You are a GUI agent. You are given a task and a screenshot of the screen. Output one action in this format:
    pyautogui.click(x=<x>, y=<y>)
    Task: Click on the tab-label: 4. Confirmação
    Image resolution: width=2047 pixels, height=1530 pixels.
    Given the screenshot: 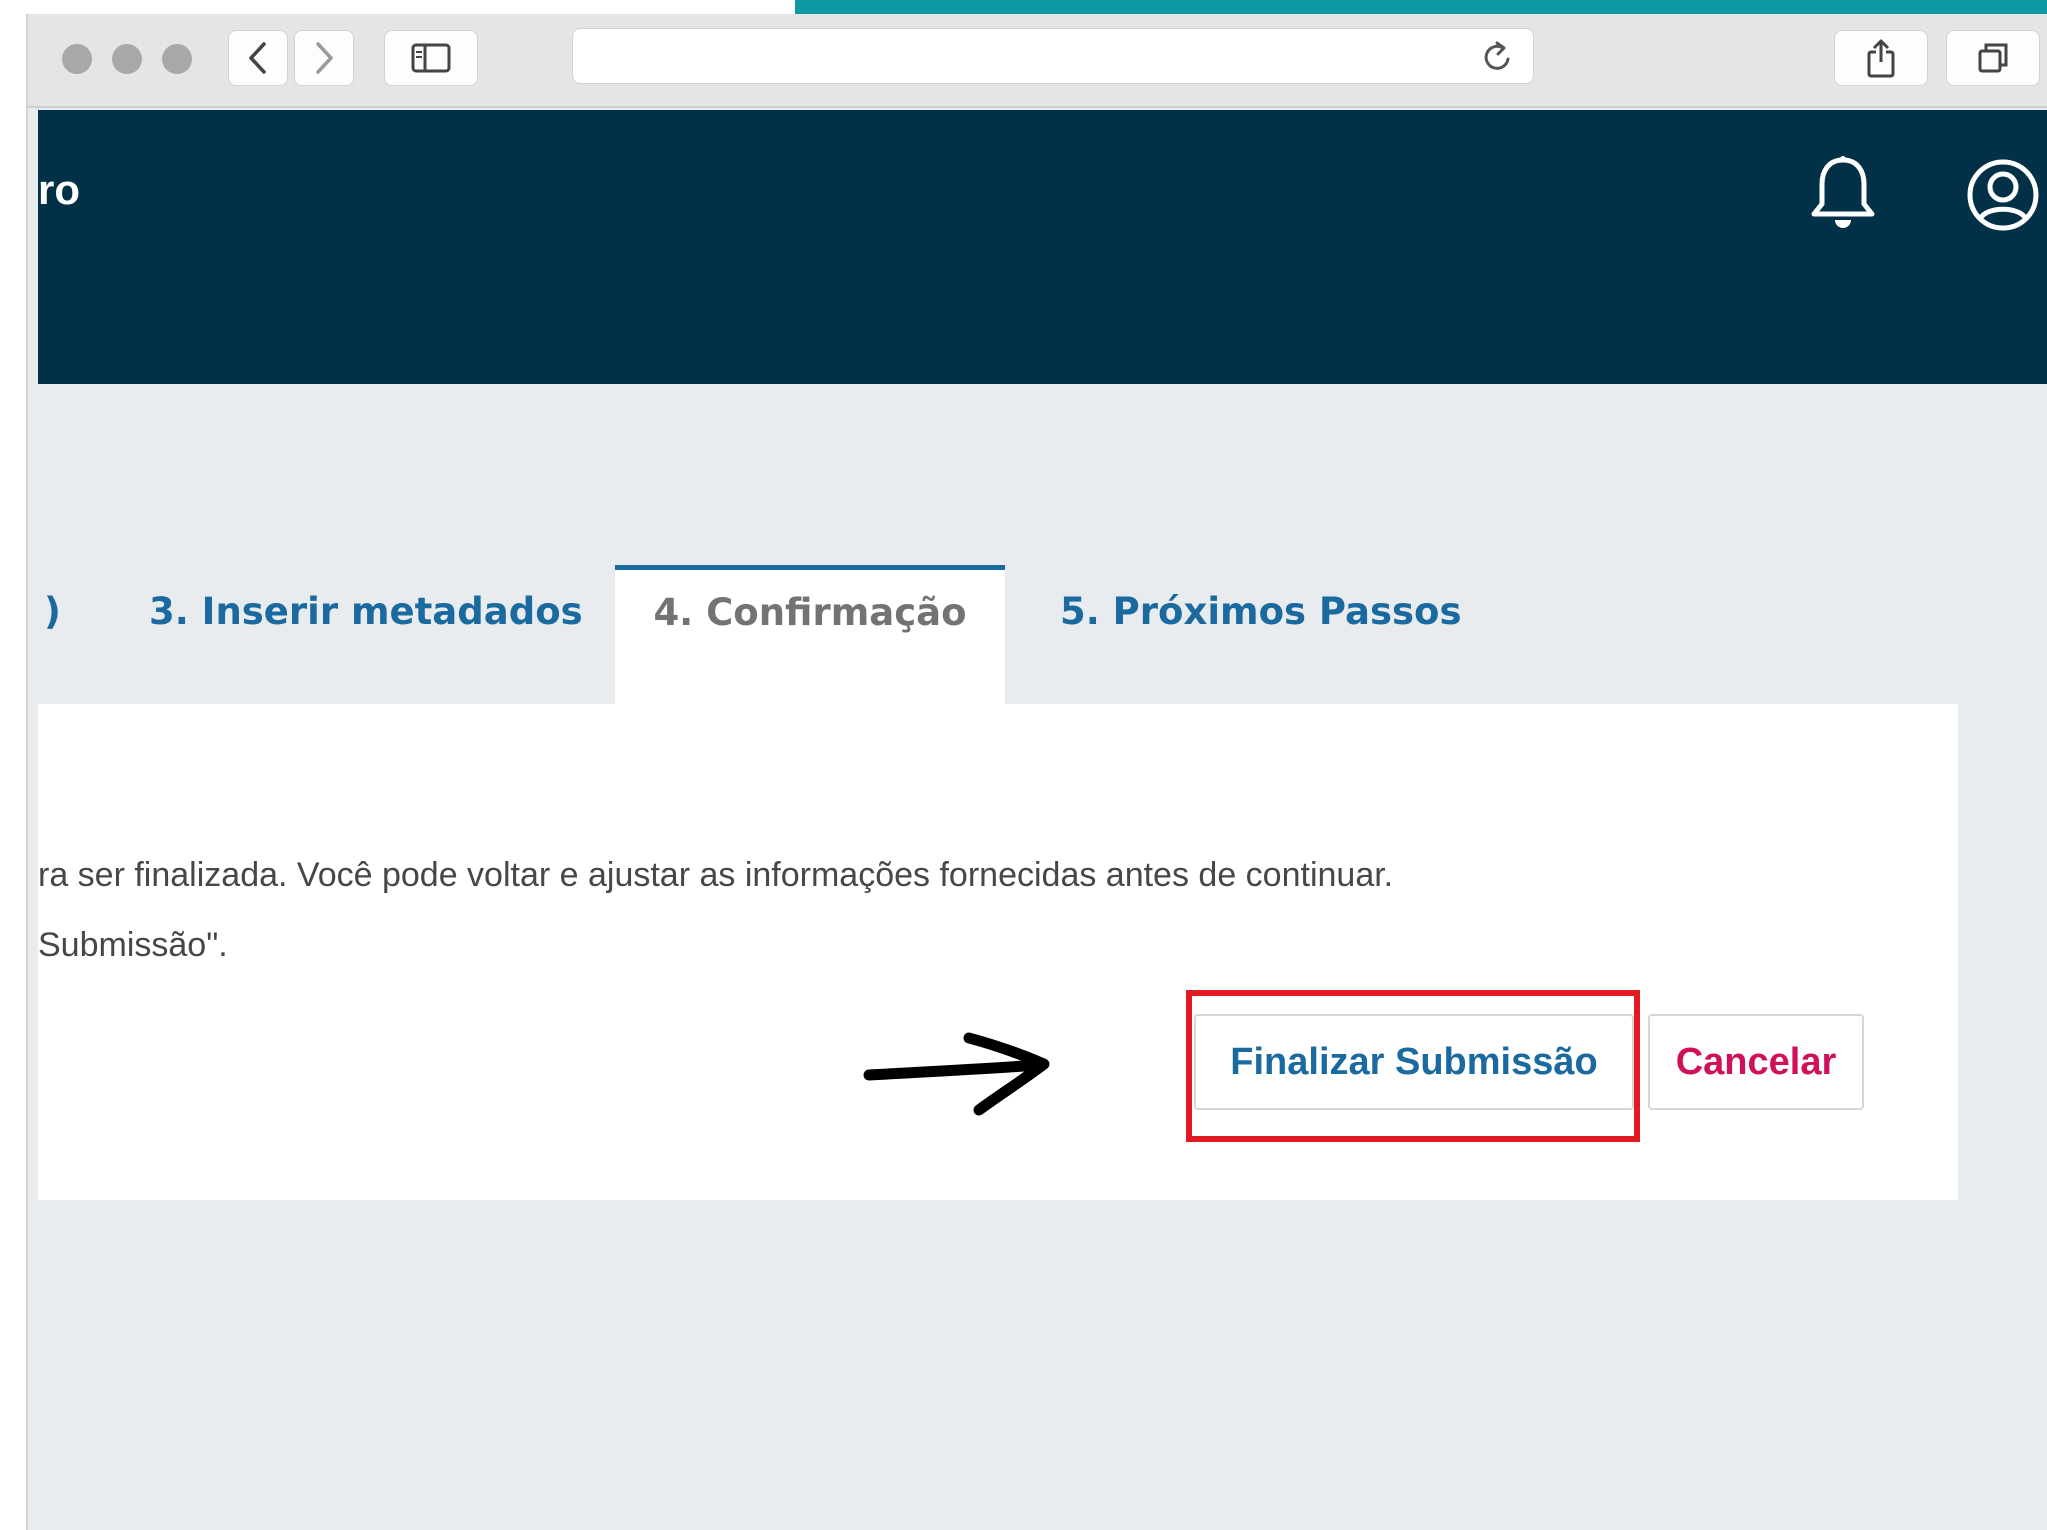 What is the action you would take?
    pyautogui.click(x=810, y=612)
    